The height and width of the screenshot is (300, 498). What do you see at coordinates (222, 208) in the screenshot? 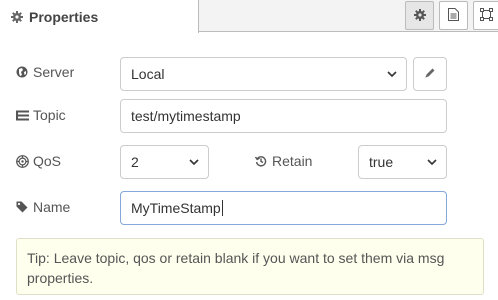
I see `text-cursor` at bounding box center [222, 208].